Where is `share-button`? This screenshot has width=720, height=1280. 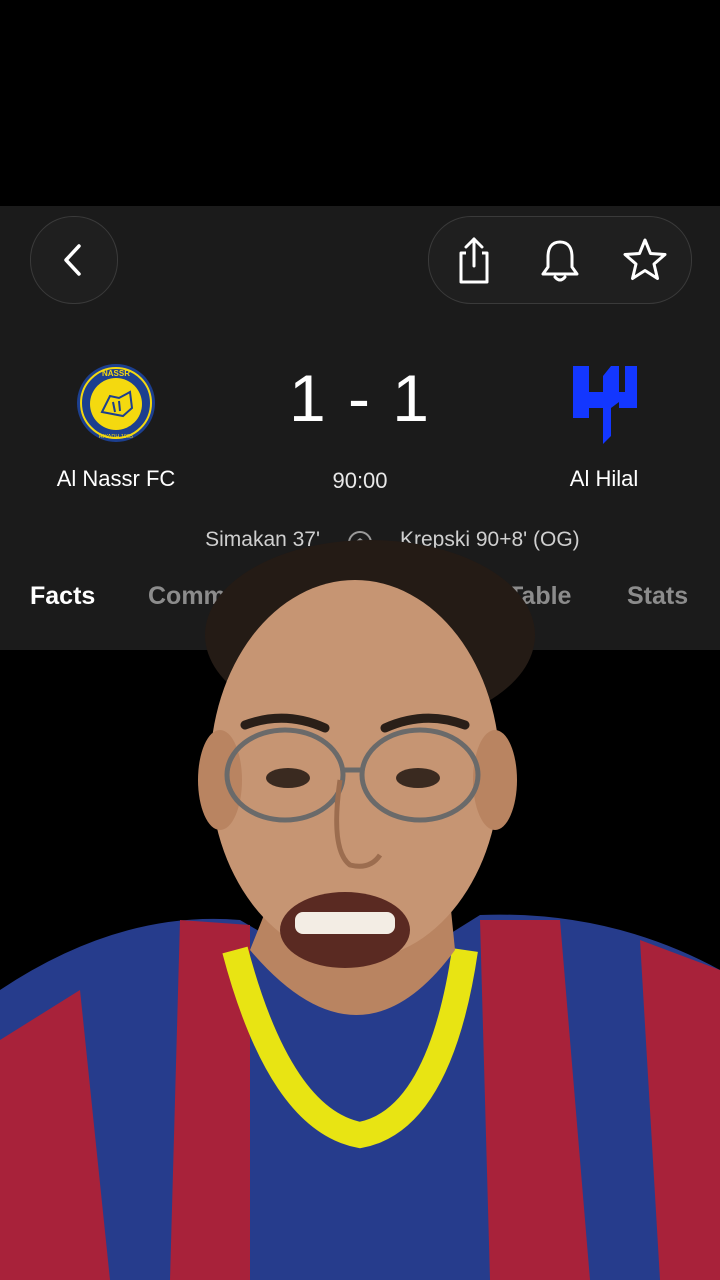
share-button is located at coordinates (474, 260).